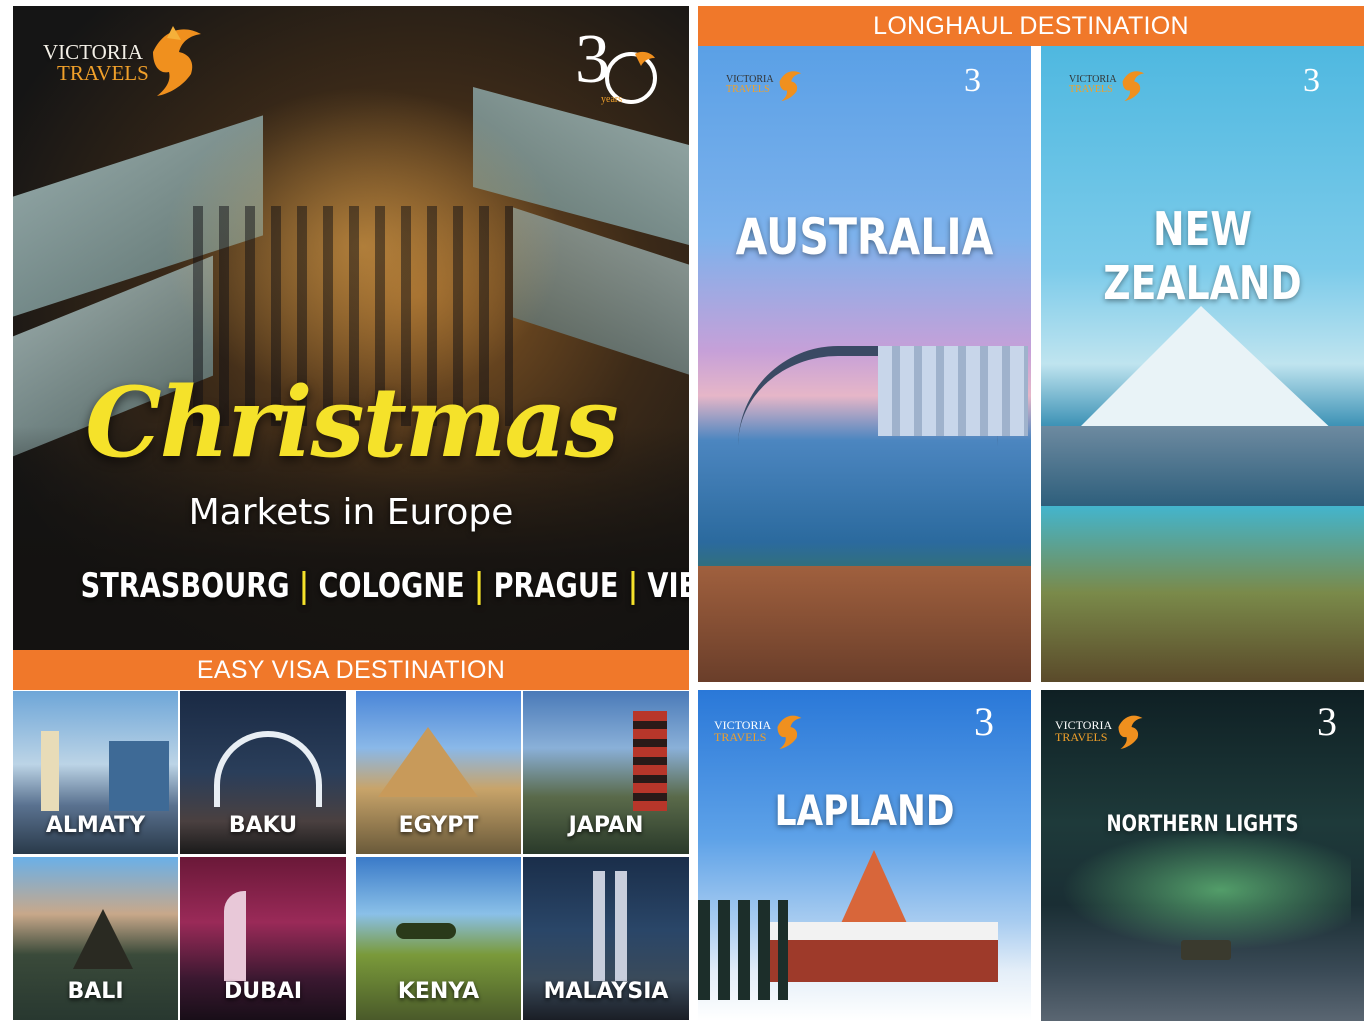  What do you see at coordinates (428, 762) in the screenshot?
I see `pyramid-shape` at bounding box center [428, 762].